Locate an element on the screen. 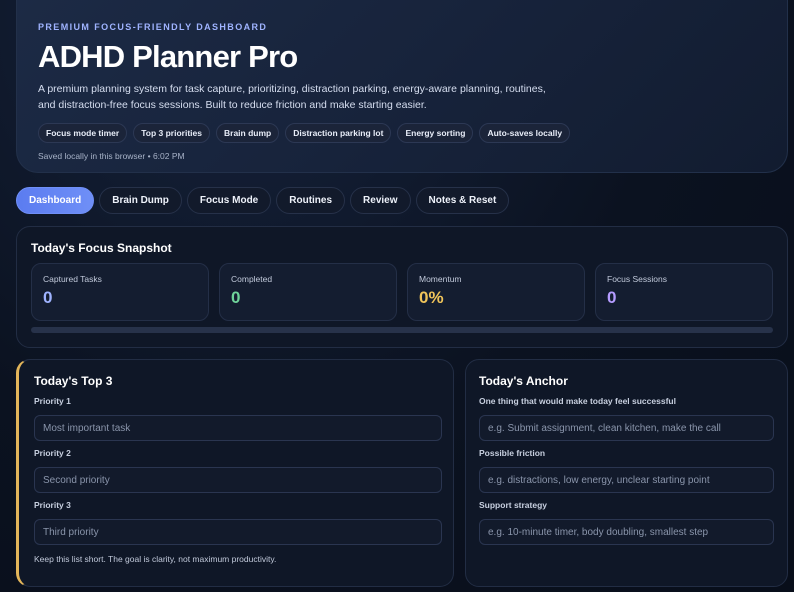  feature-chip: Energy sorting is located at coordinates (435, 133).